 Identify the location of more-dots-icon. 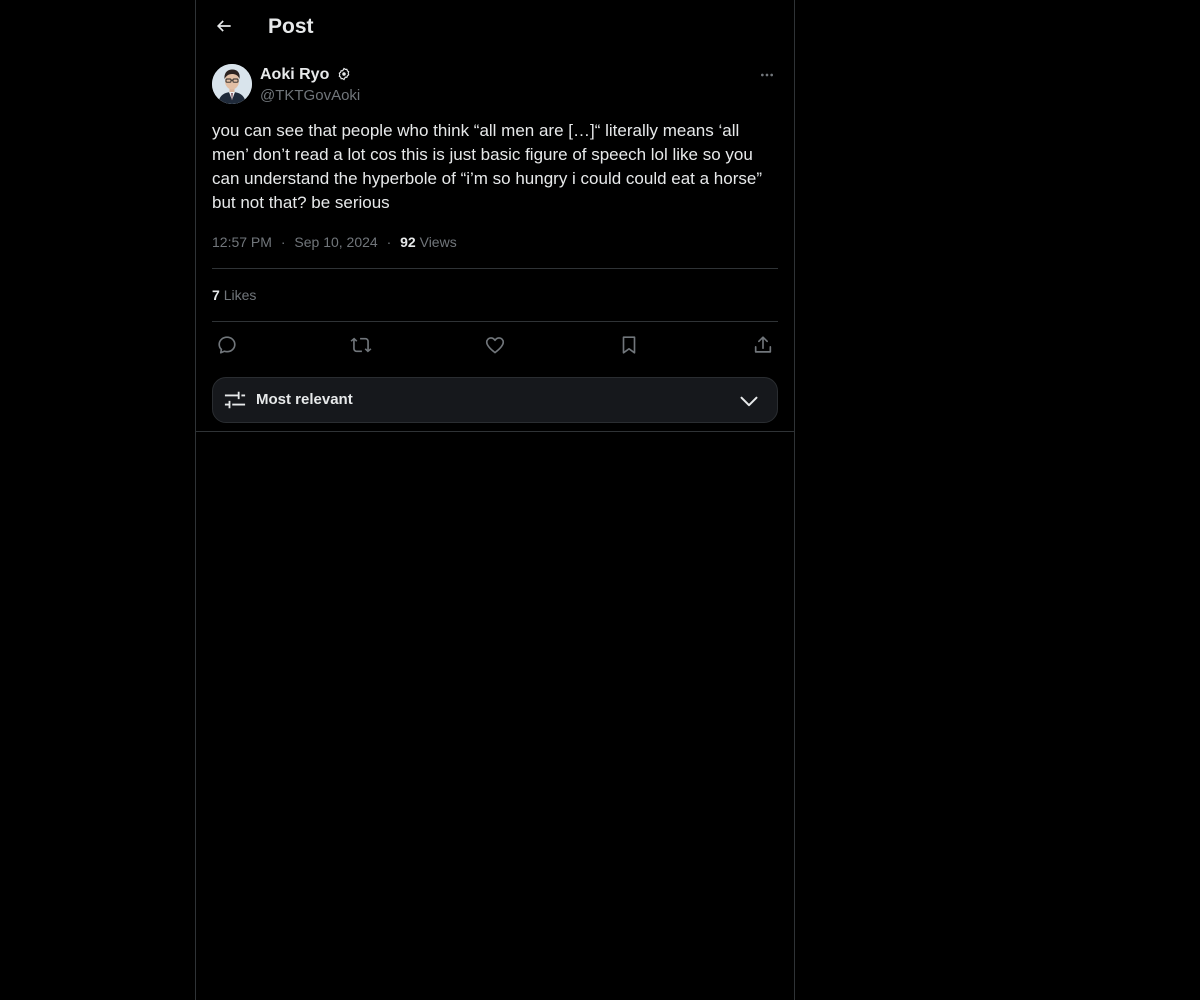
(767, 75).